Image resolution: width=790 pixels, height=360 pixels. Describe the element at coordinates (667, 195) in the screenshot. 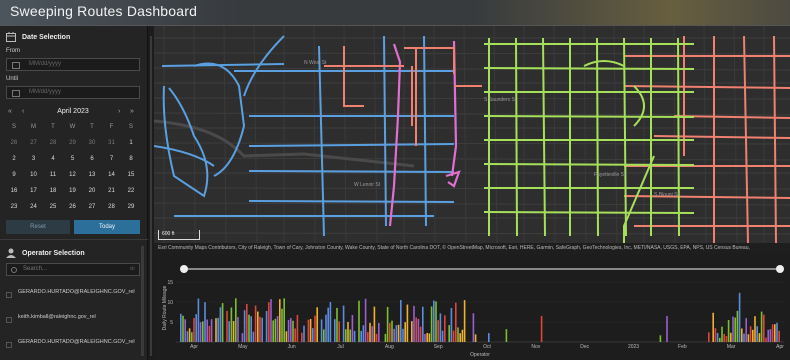

I see `street-label: S Blount St` at that location.